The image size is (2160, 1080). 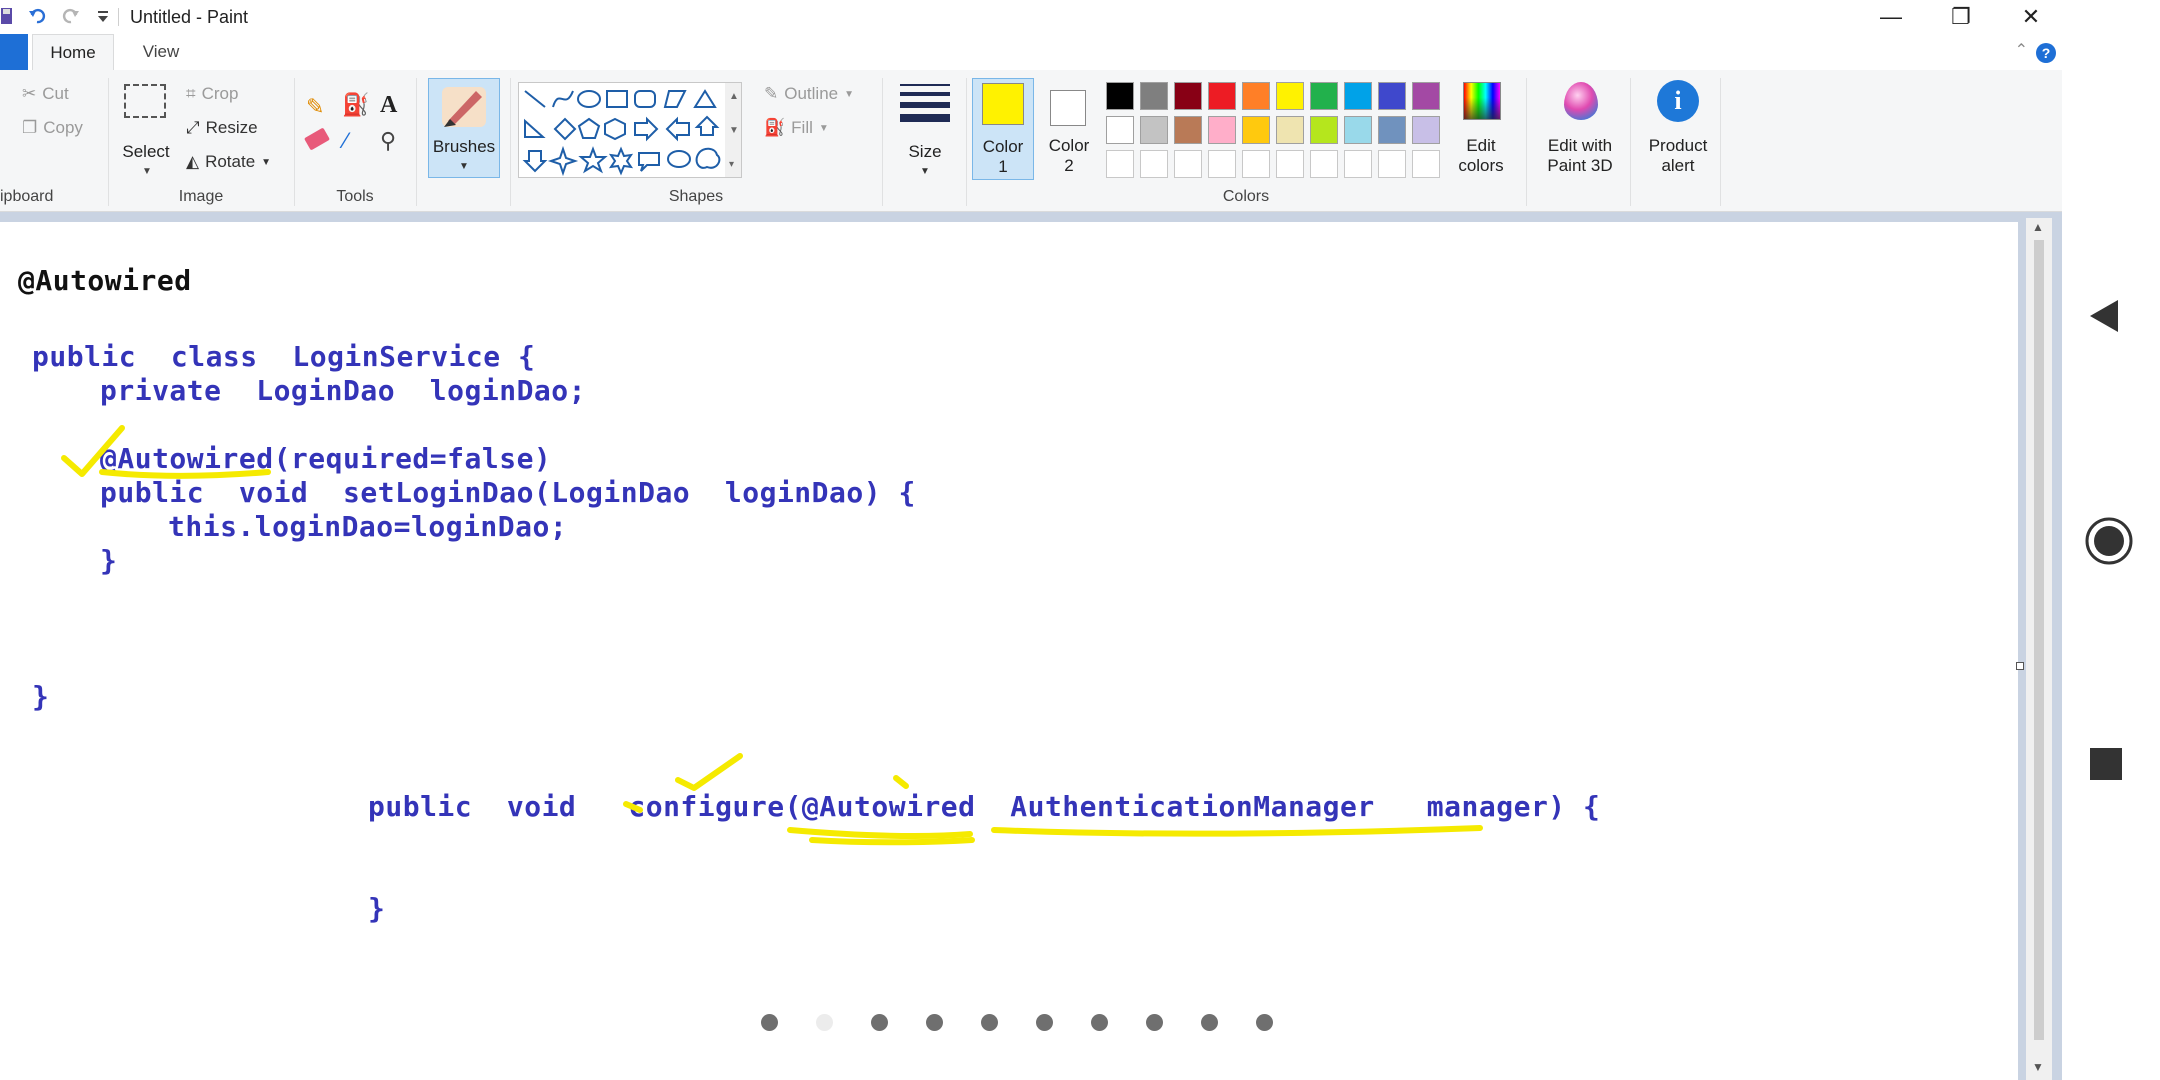 I want to click on home-circle-icon, so click(x=2109, y=541).